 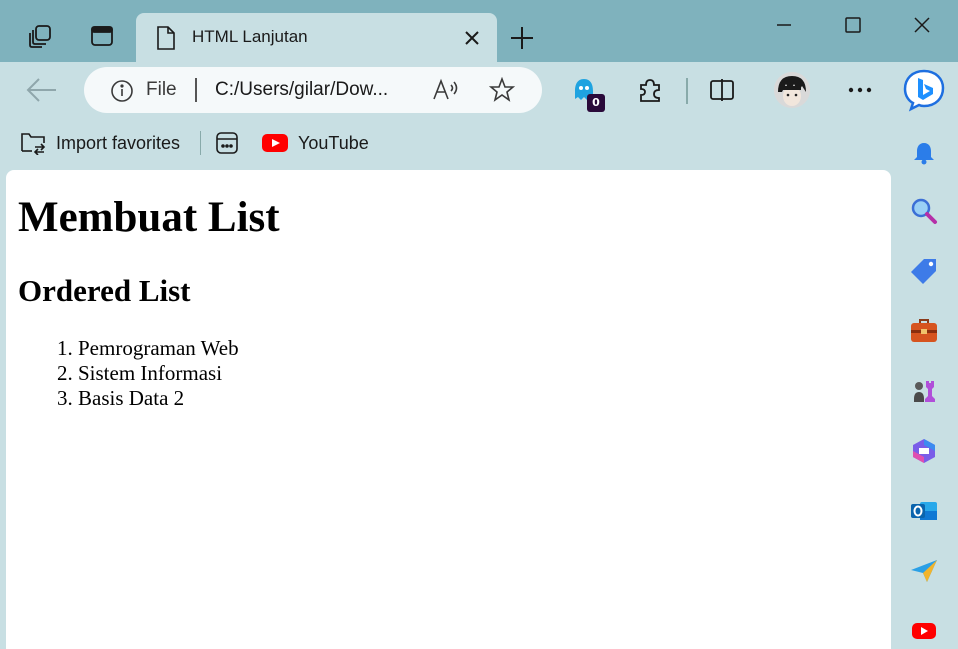 I want to click on workspaces-button, so click(x=40, y=36).